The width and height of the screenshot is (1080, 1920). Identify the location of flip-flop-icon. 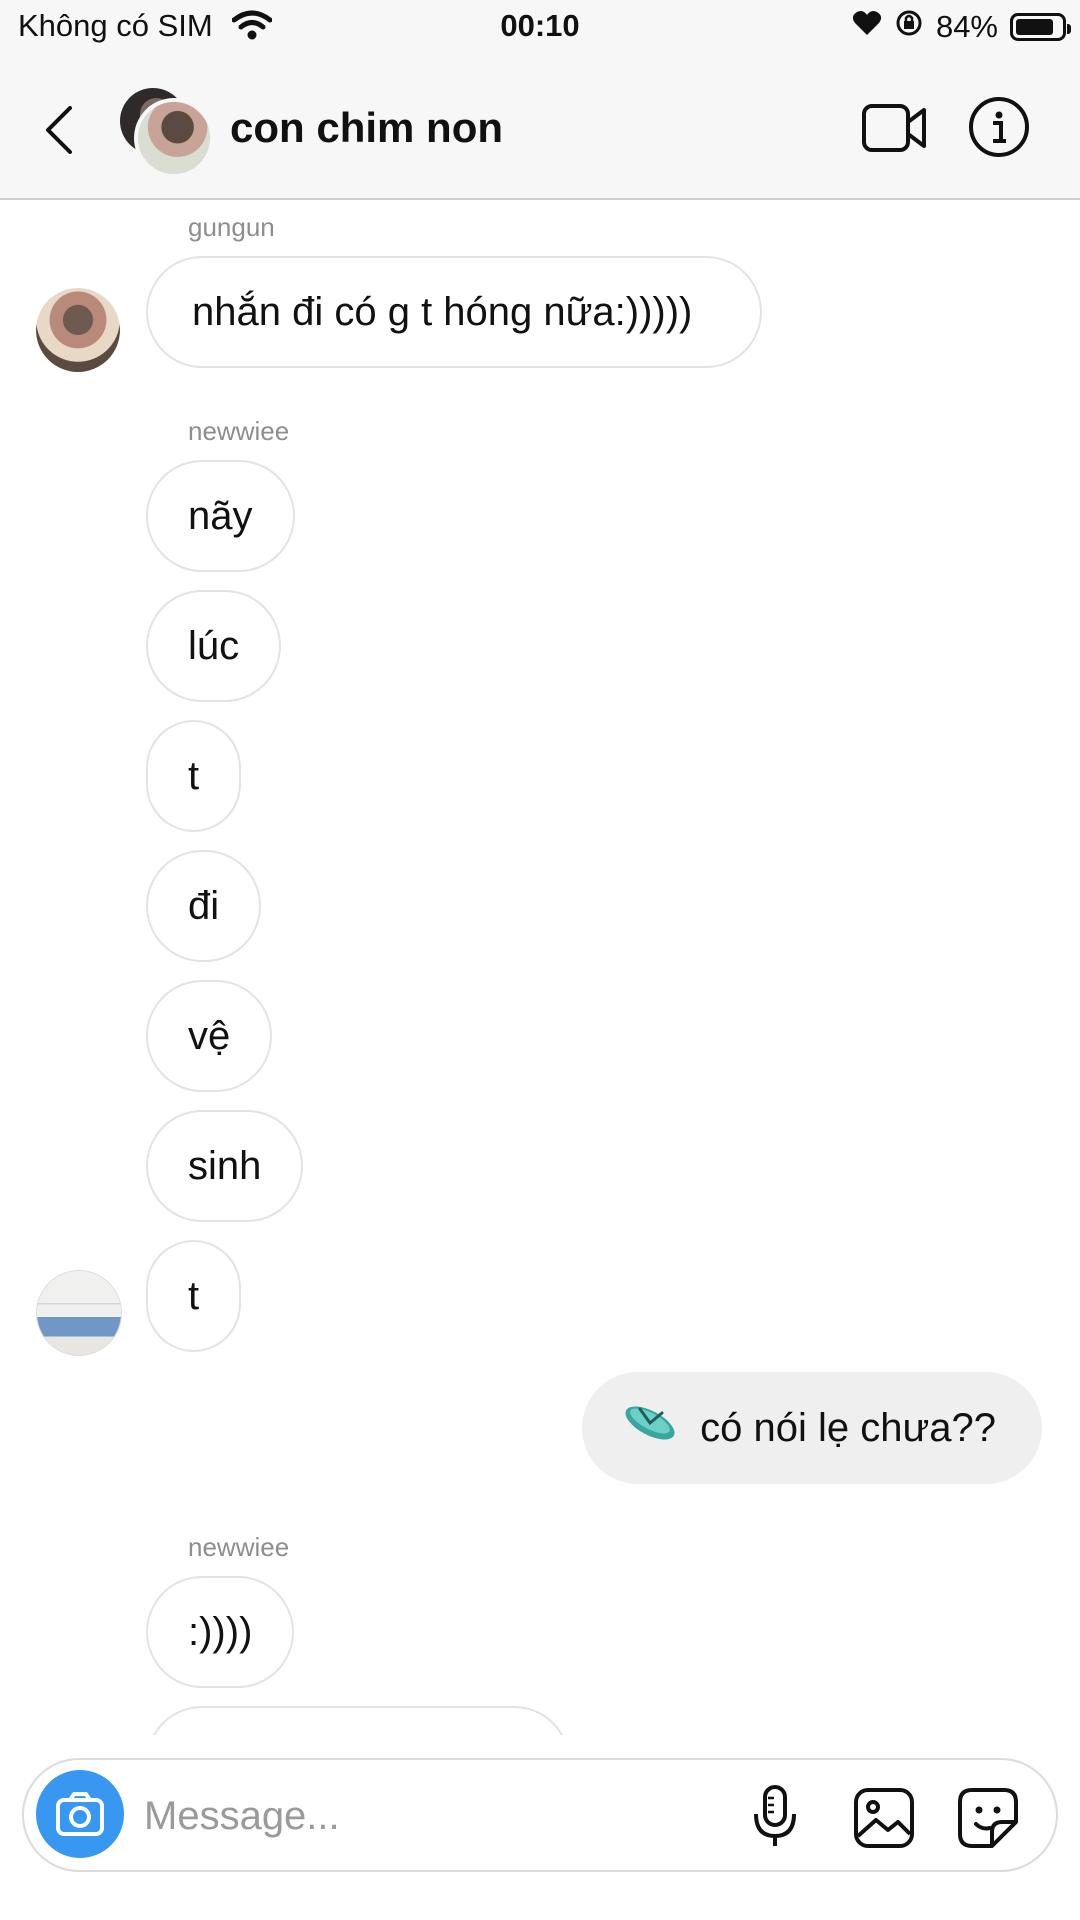
(650, 1430).